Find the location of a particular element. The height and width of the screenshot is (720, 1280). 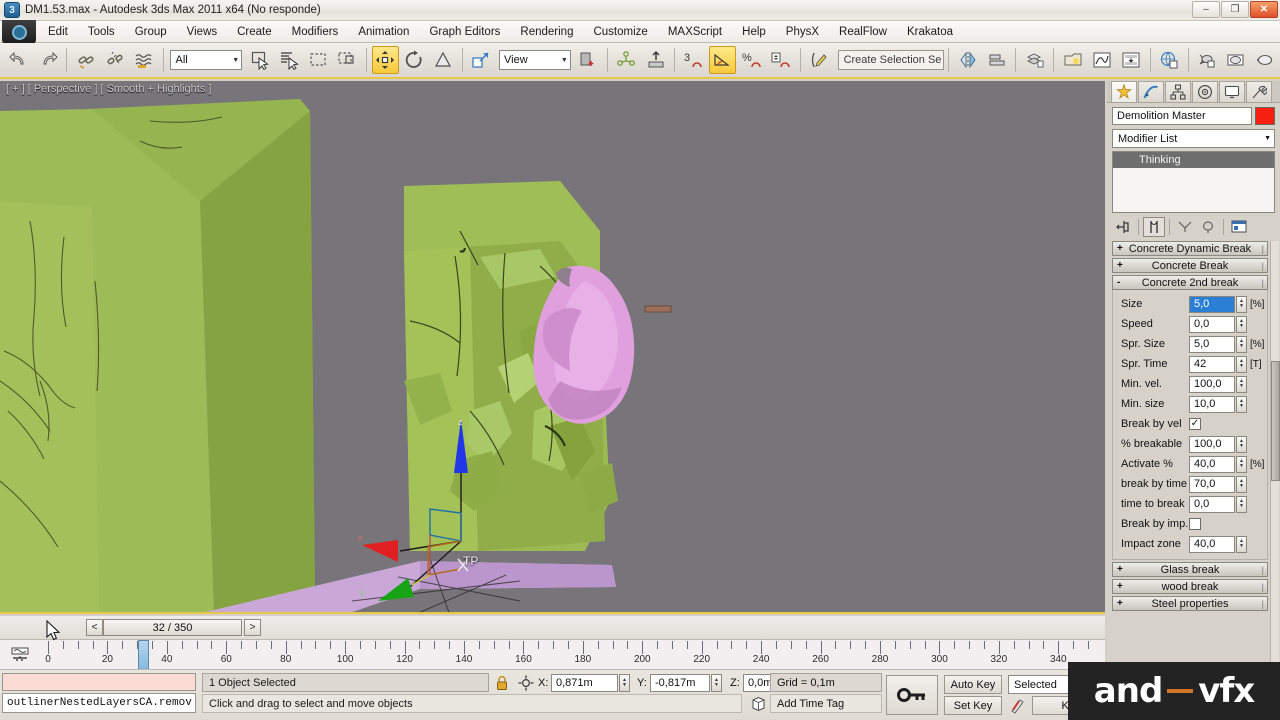

utilities-tab is located at coordinates (1259, 91).